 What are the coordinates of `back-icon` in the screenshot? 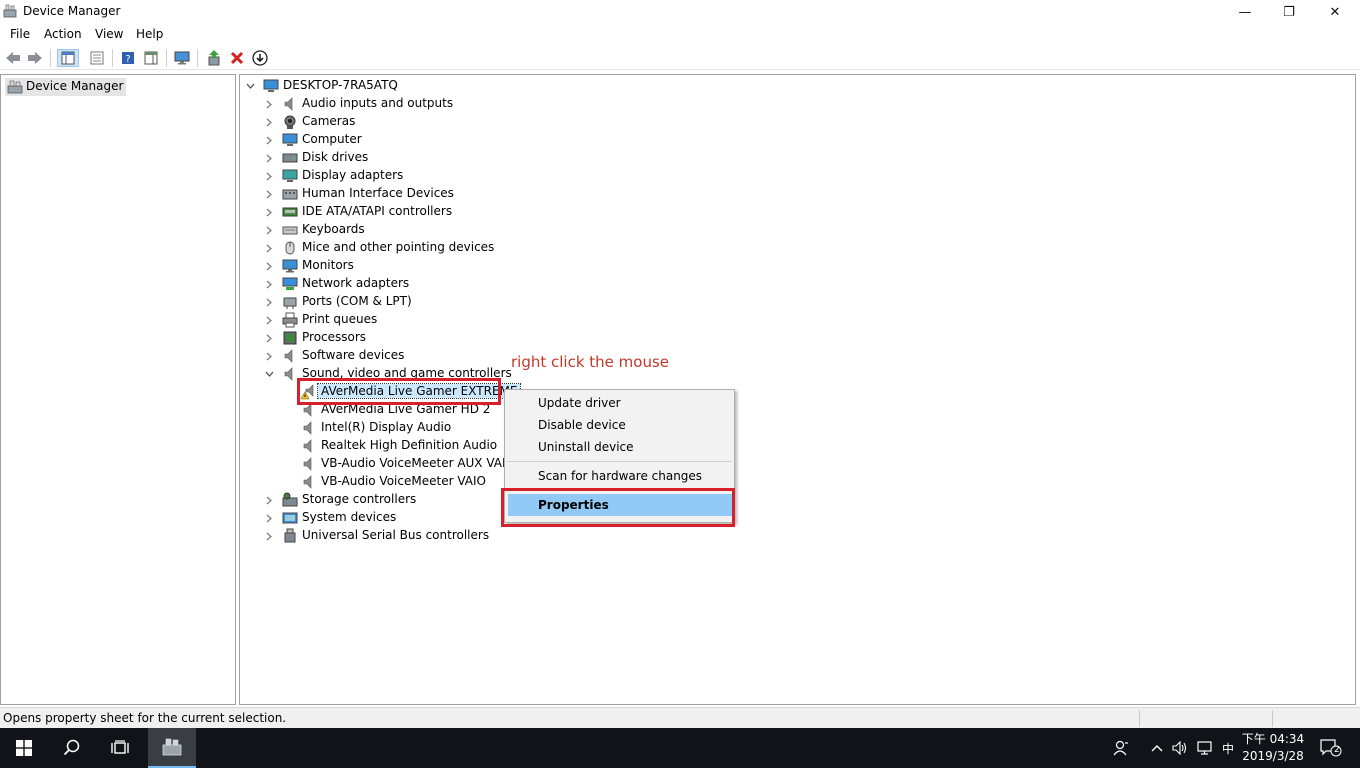 It's located at (13, 58).